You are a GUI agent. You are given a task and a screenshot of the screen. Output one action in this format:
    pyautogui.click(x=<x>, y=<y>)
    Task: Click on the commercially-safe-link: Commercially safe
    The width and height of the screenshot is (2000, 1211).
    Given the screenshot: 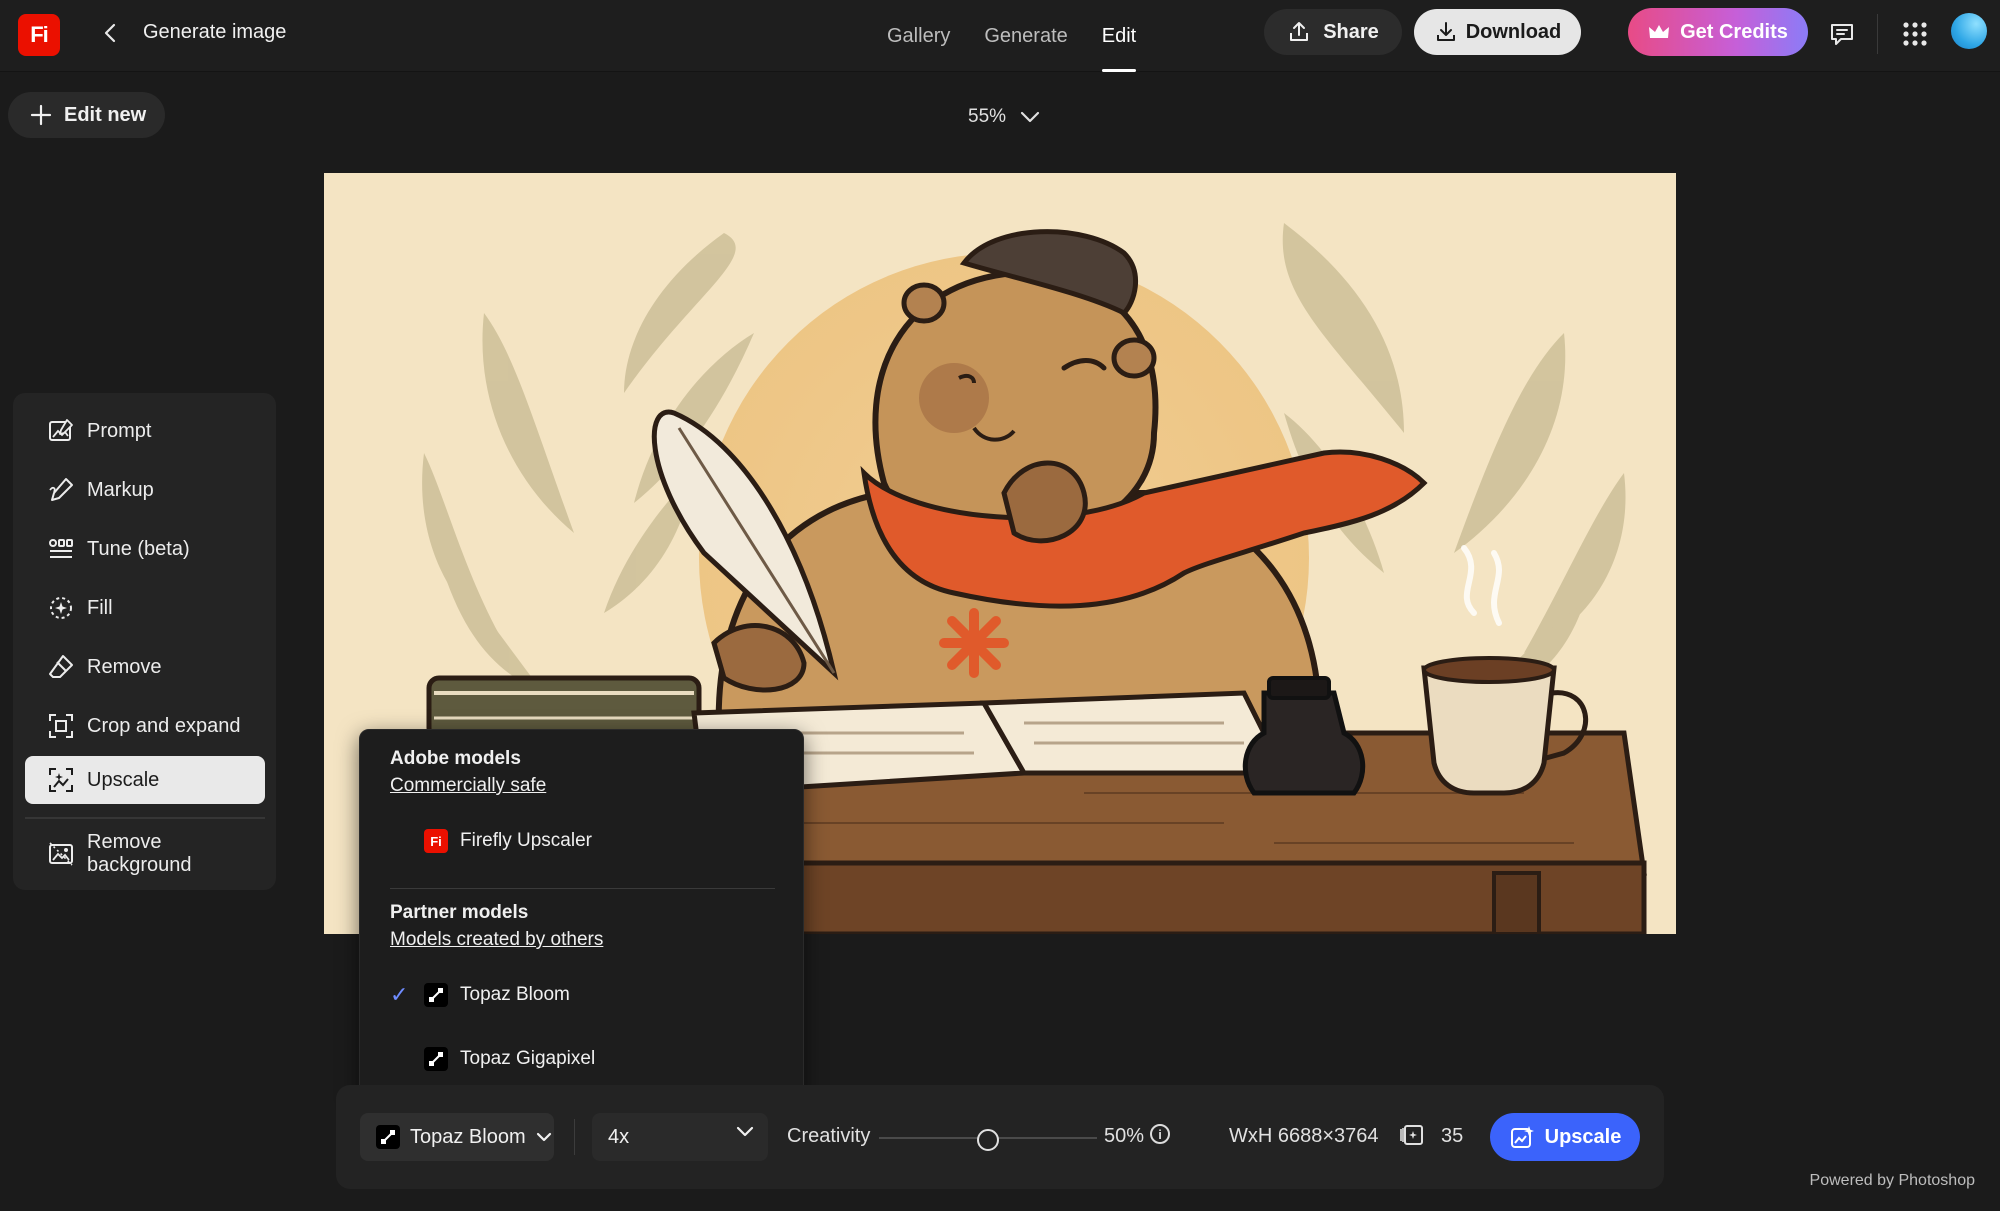 What is the action you would take?
    pyautogui.click(x=468, y=786)
    